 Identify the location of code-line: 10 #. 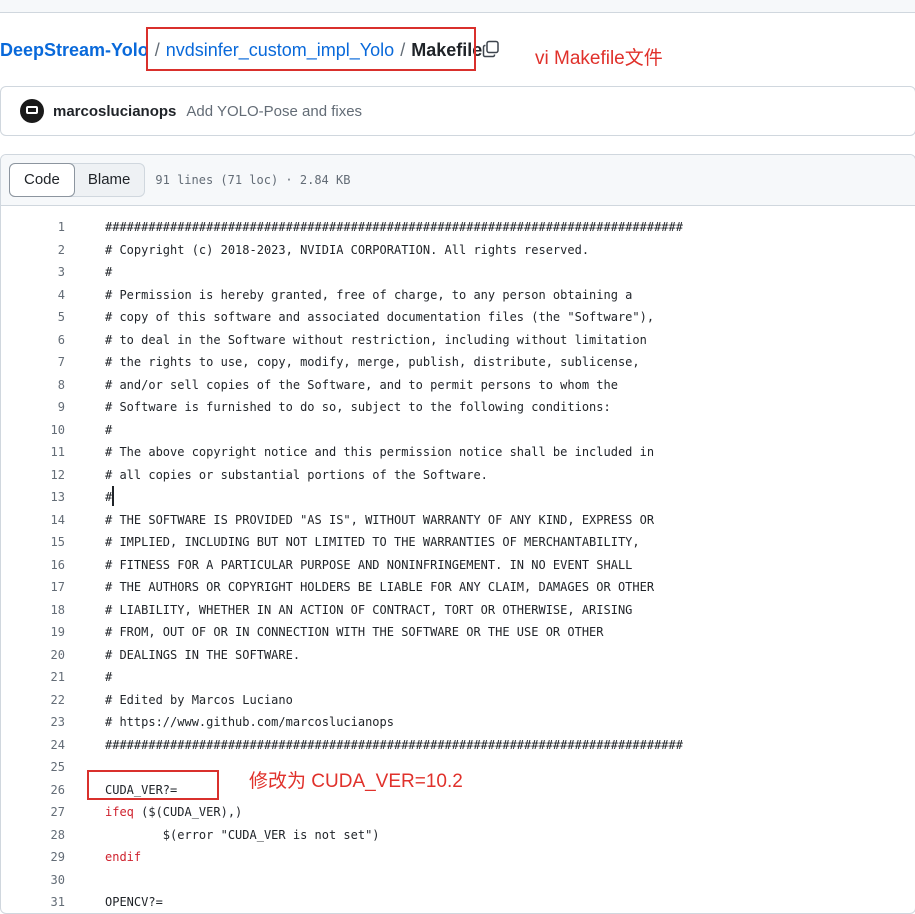
(458, 430).